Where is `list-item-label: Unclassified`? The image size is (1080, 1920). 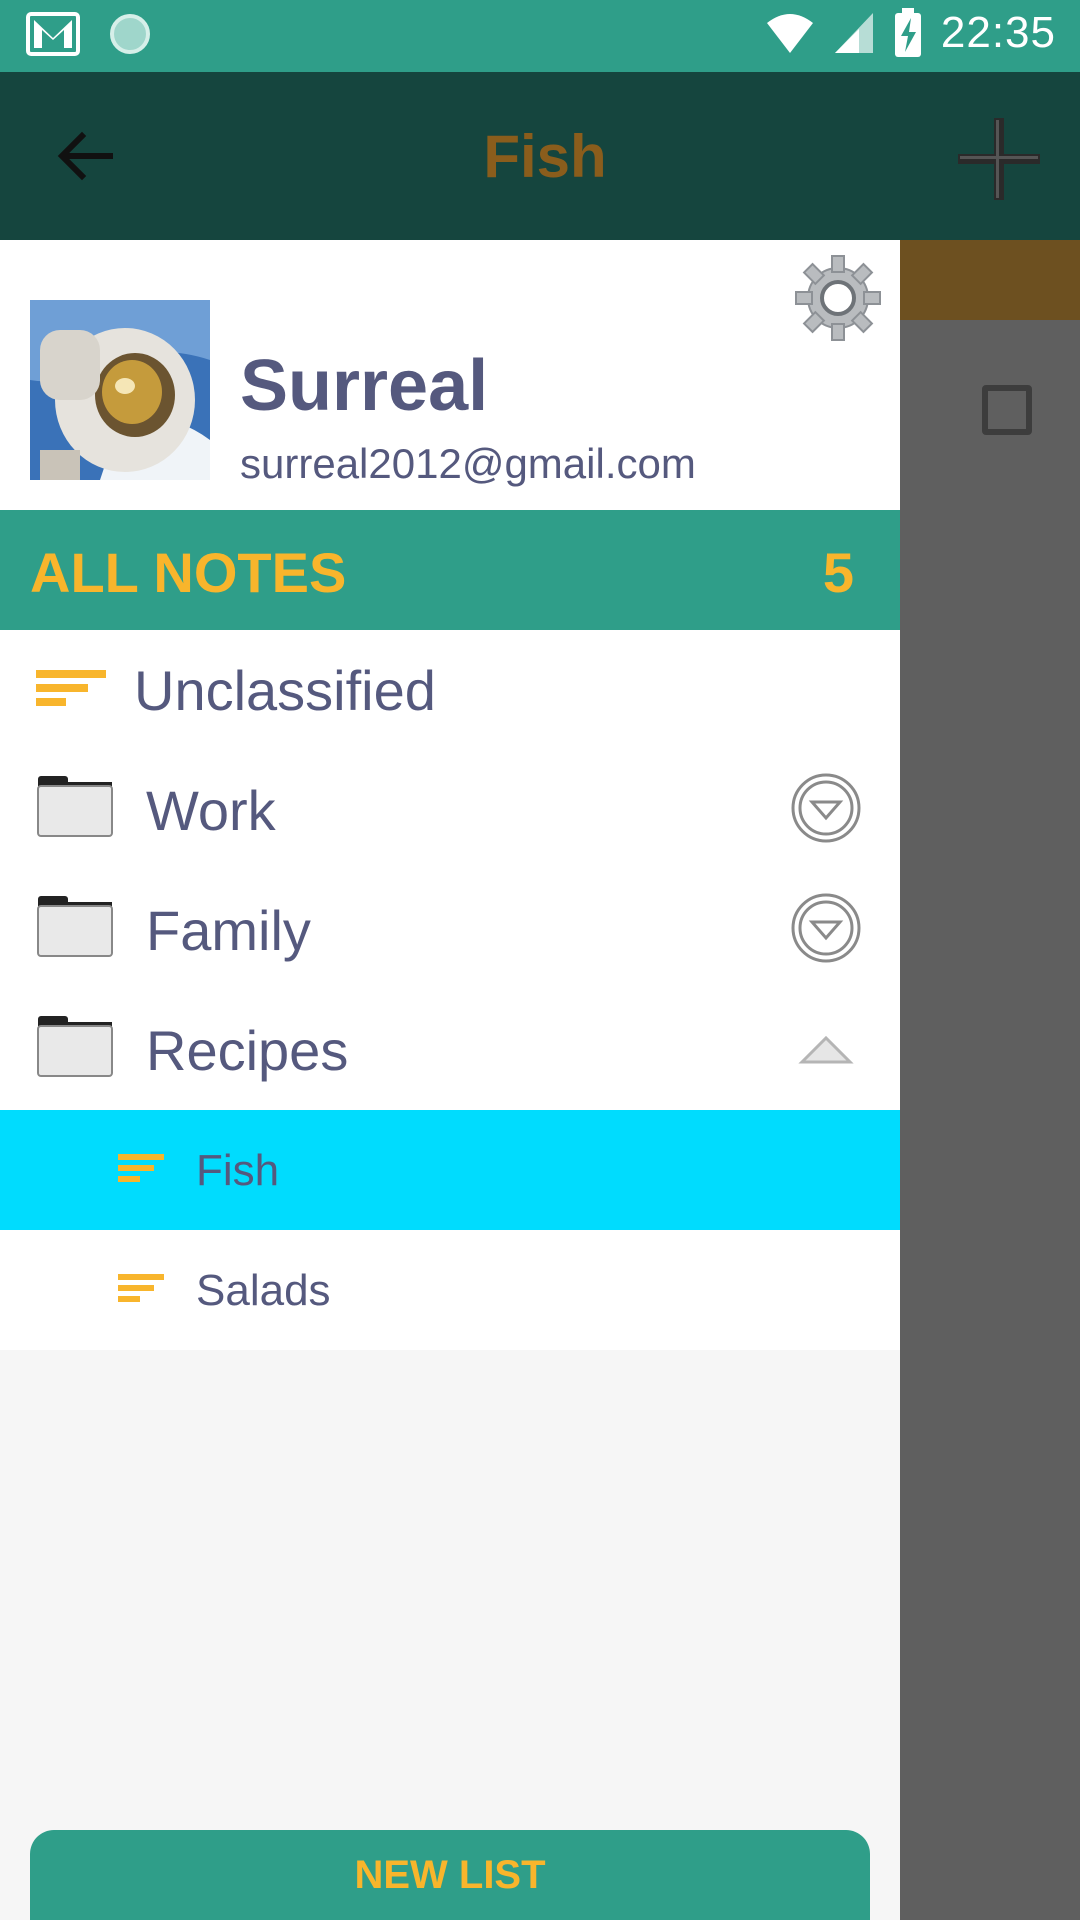
list-item-label: Unclassified is located at coordinates (285, 690).